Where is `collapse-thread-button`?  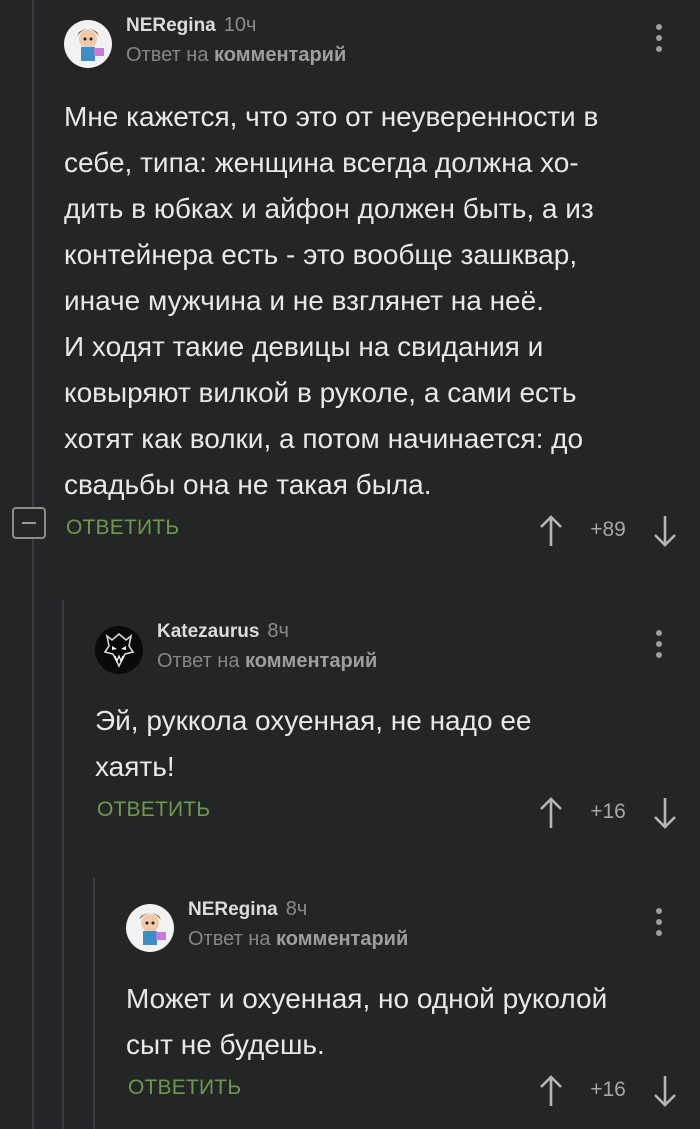
collapse-thread-button is located at coordinates (29, 523).